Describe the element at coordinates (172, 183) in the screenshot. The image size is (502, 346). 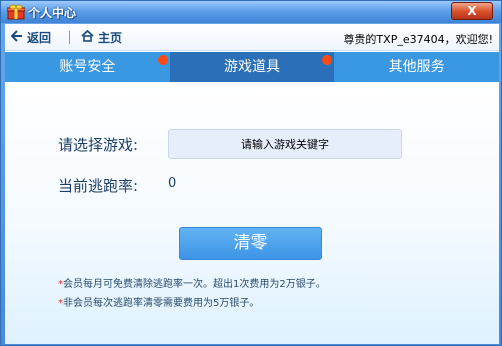
I see `escape-rate-value: 0` at that location.